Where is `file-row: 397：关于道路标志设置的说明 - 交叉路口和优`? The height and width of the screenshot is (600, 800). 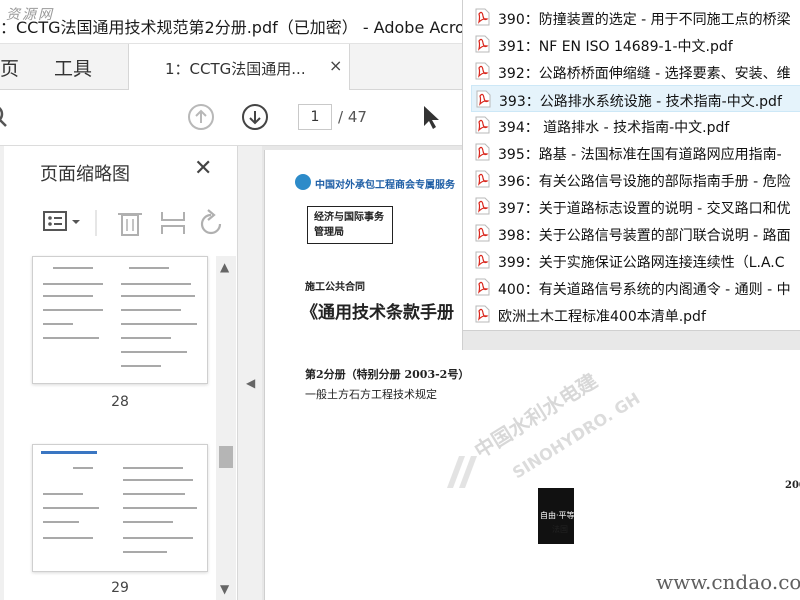 file-row: 397：关于道路标志设置的说明 - 交叉路口和优 is located at coordinates (635, 206).